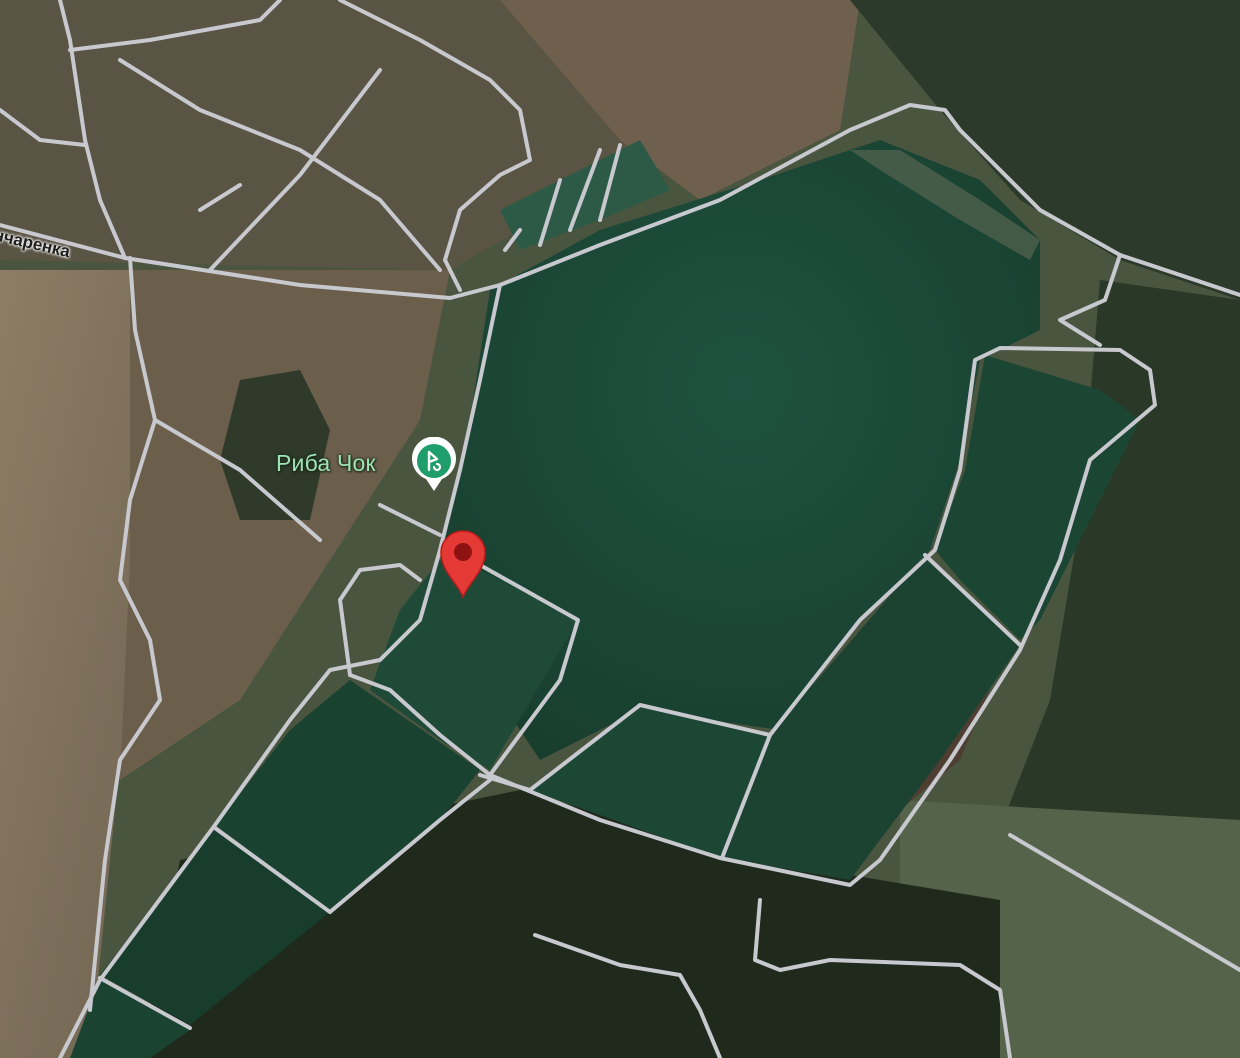 This screenshot has width=1240, height=1058. I want to click on fishing-icon, so click(434, 465).